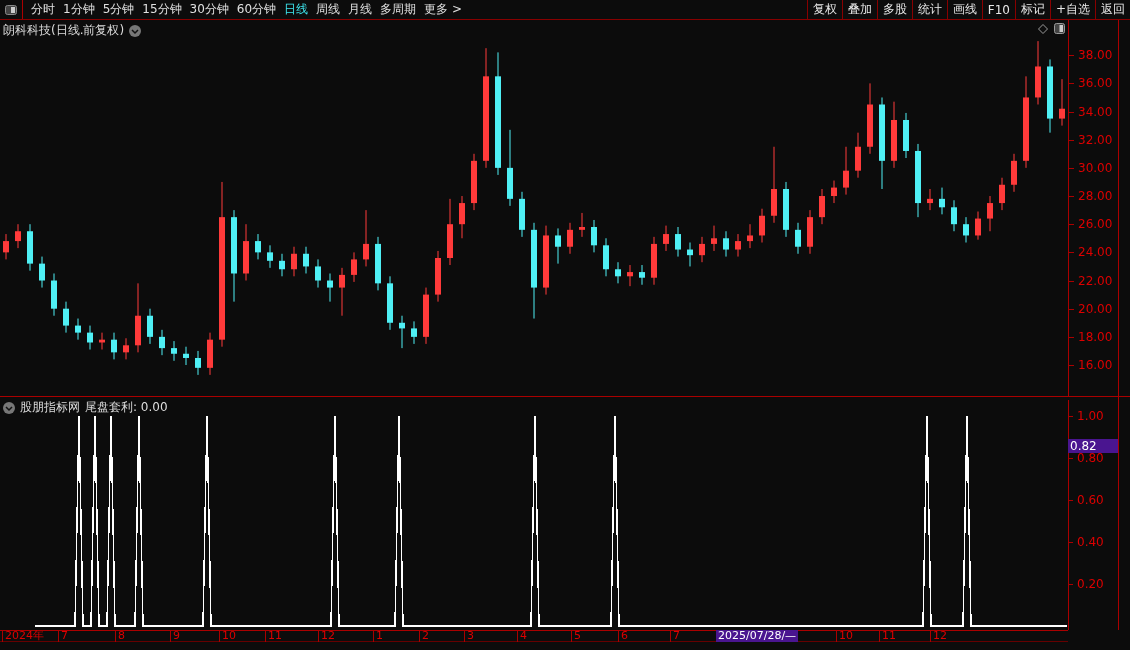 The height and width of the screenshot is (650, 1130). I want to click on price-axis-label: 32.00, so click(1095, 139).